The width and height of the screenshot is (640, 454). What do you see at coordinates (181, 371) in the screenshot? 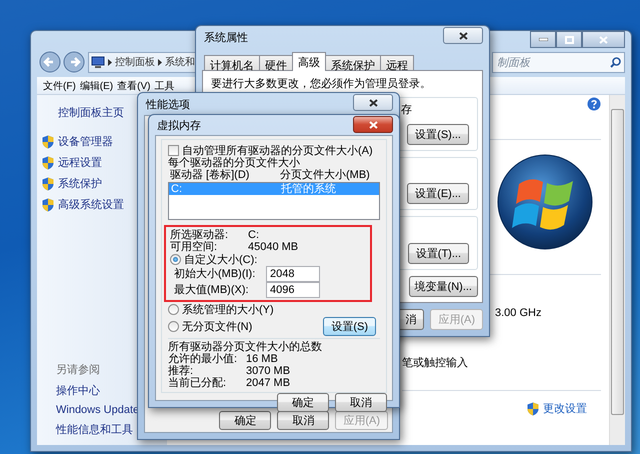
I see `info-label: 推荐:` at bounding box center [181, 371].